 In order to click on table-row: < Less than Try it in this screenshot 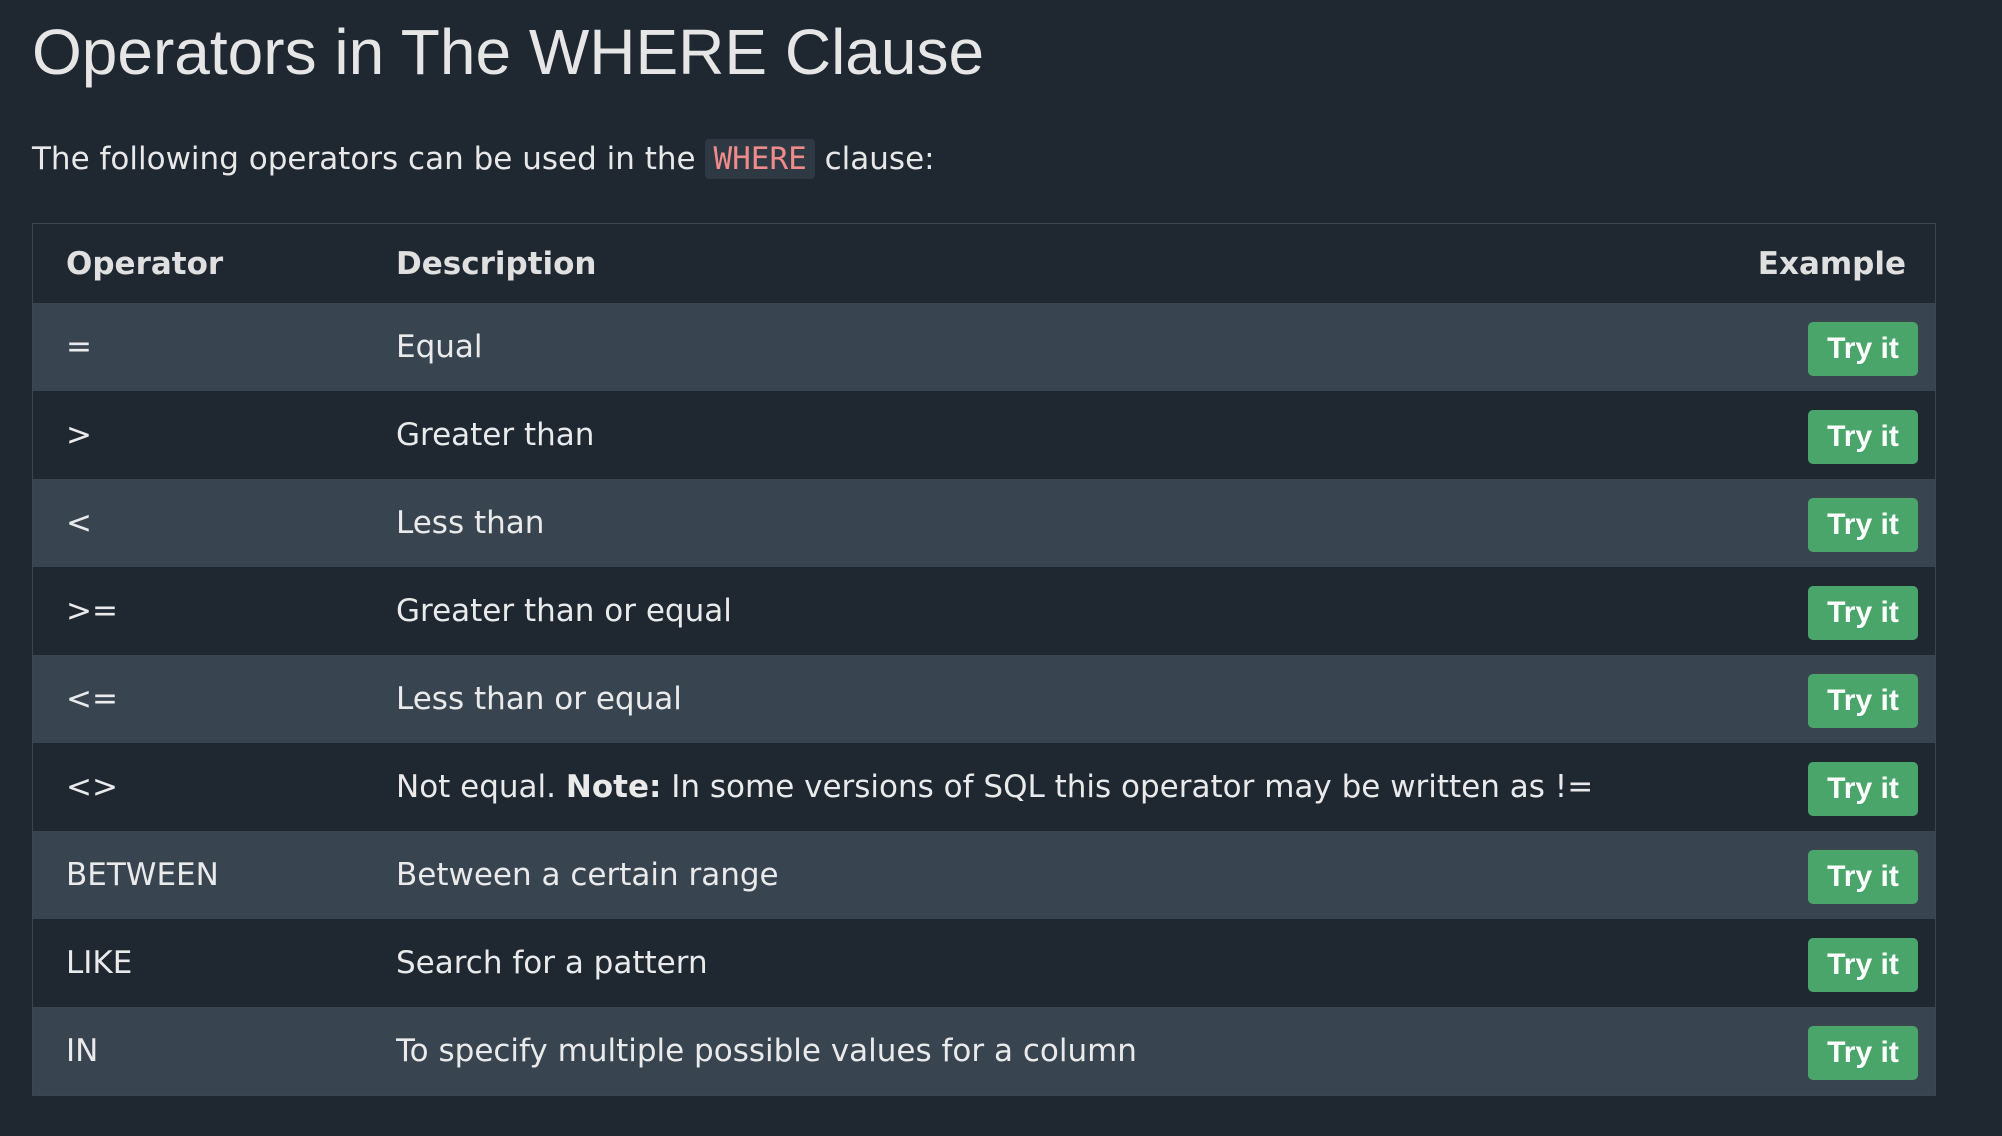, I will do `click(984, 523)`.